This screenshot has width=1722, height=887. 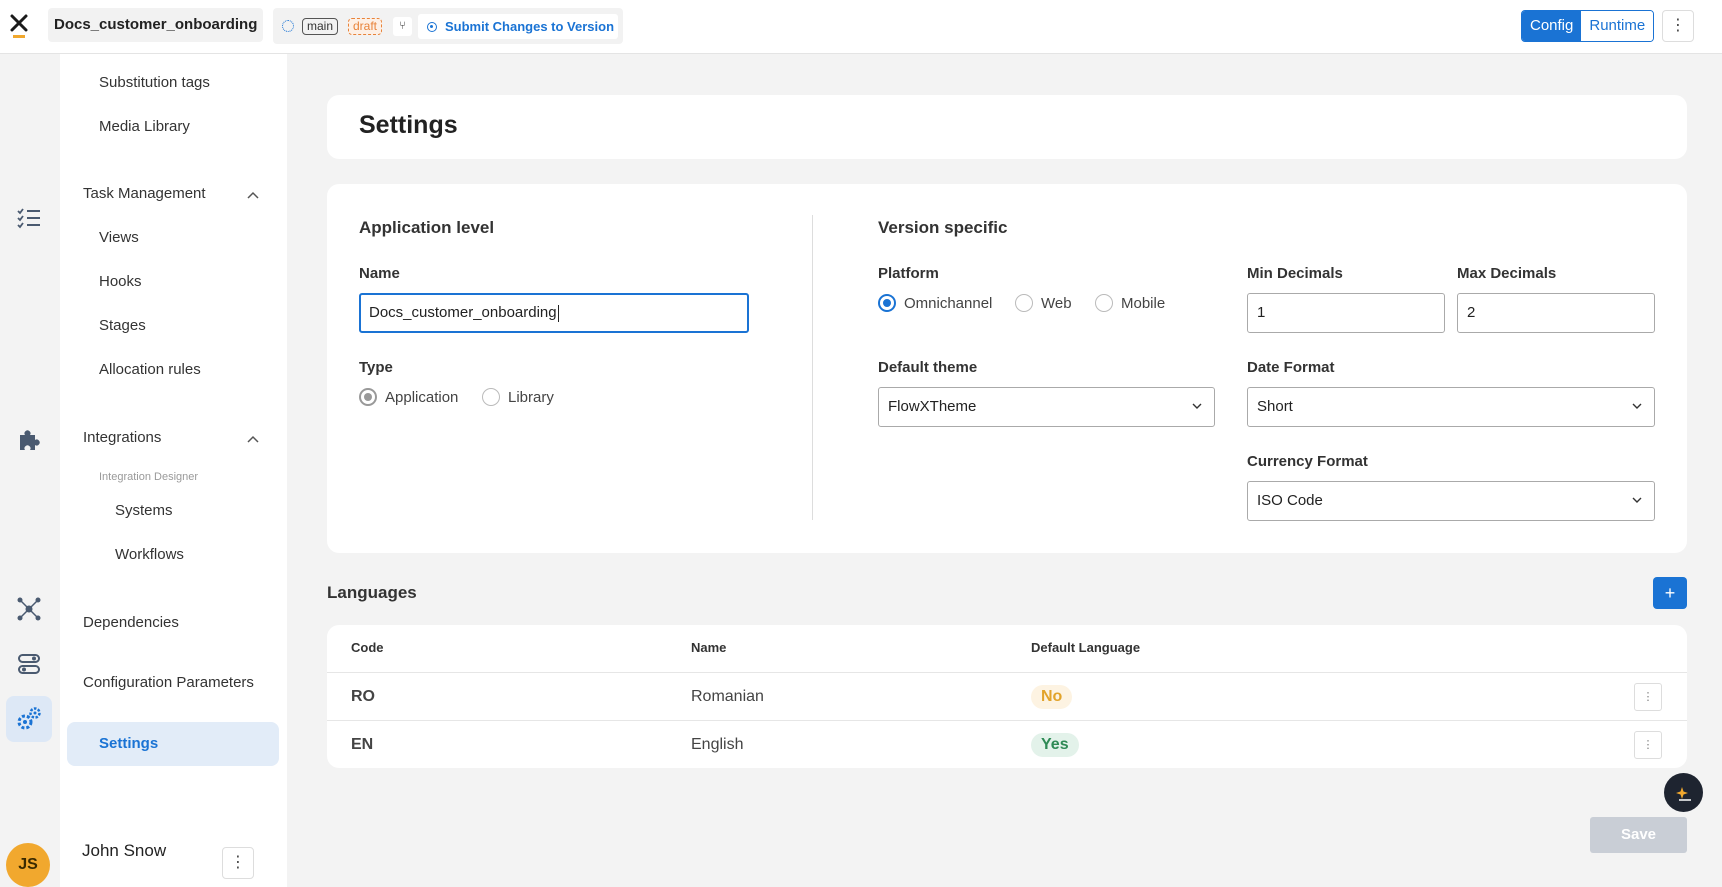 What do you see at coordinates (29, 218) in the screenshot?
I see `task-list-icon` at bounding box center [29, 218].